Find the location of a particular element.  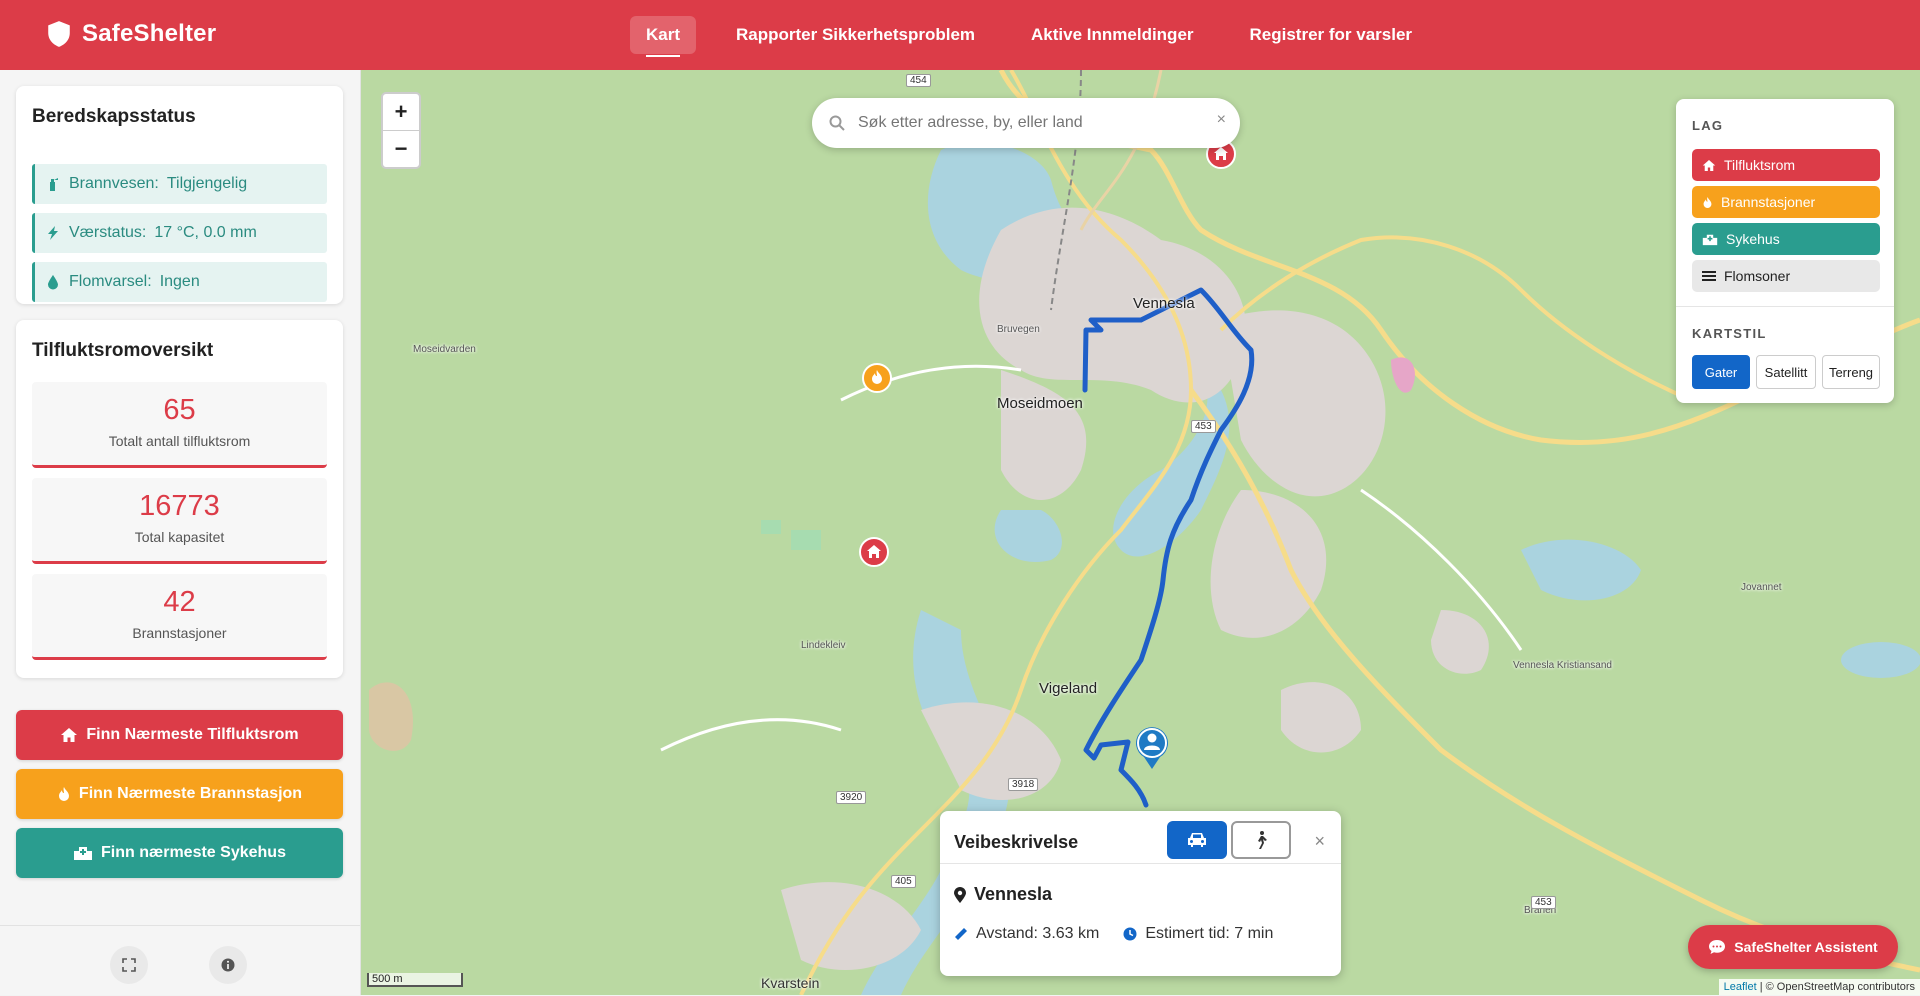

road-shield-405: 405 is located at coordinates (903, 881).